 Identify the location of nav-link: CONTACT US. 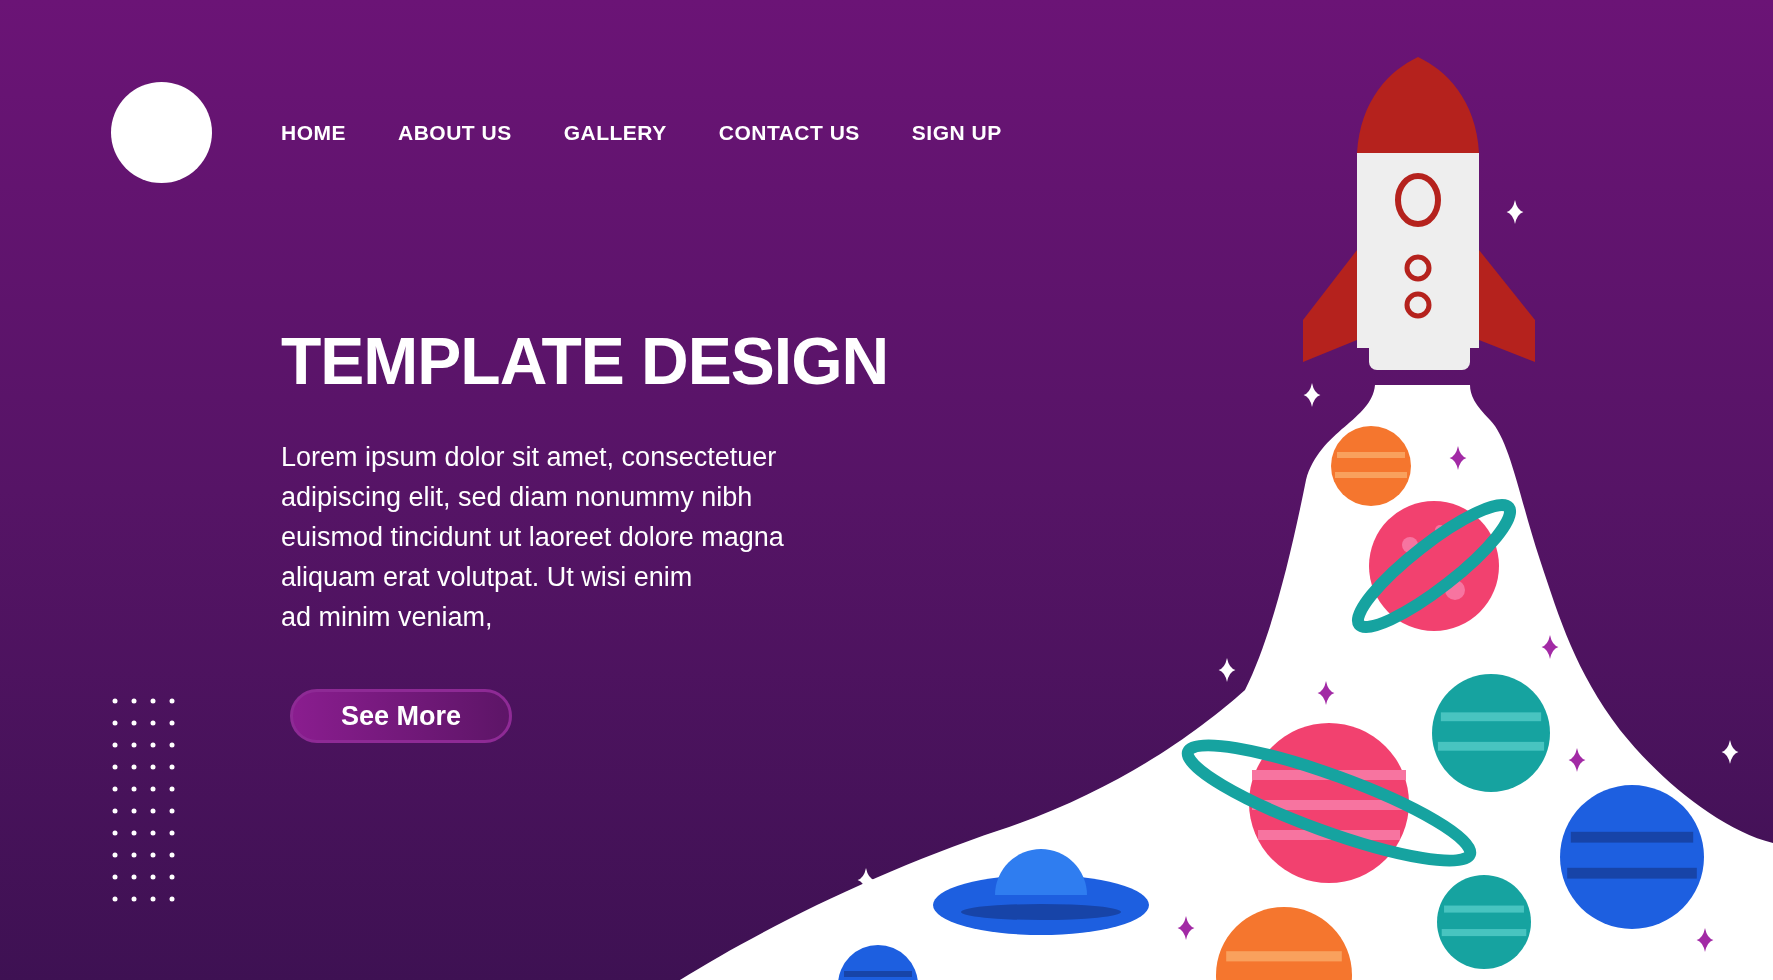
(789, 132).